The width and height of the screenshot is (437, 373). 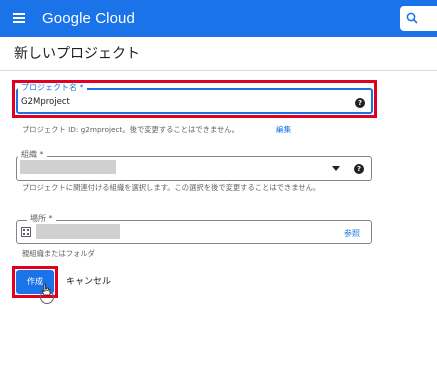 What do you see at coordinates (26, 232) in the screenshot?
I see `building-icon` at bounding box center [26, 232].